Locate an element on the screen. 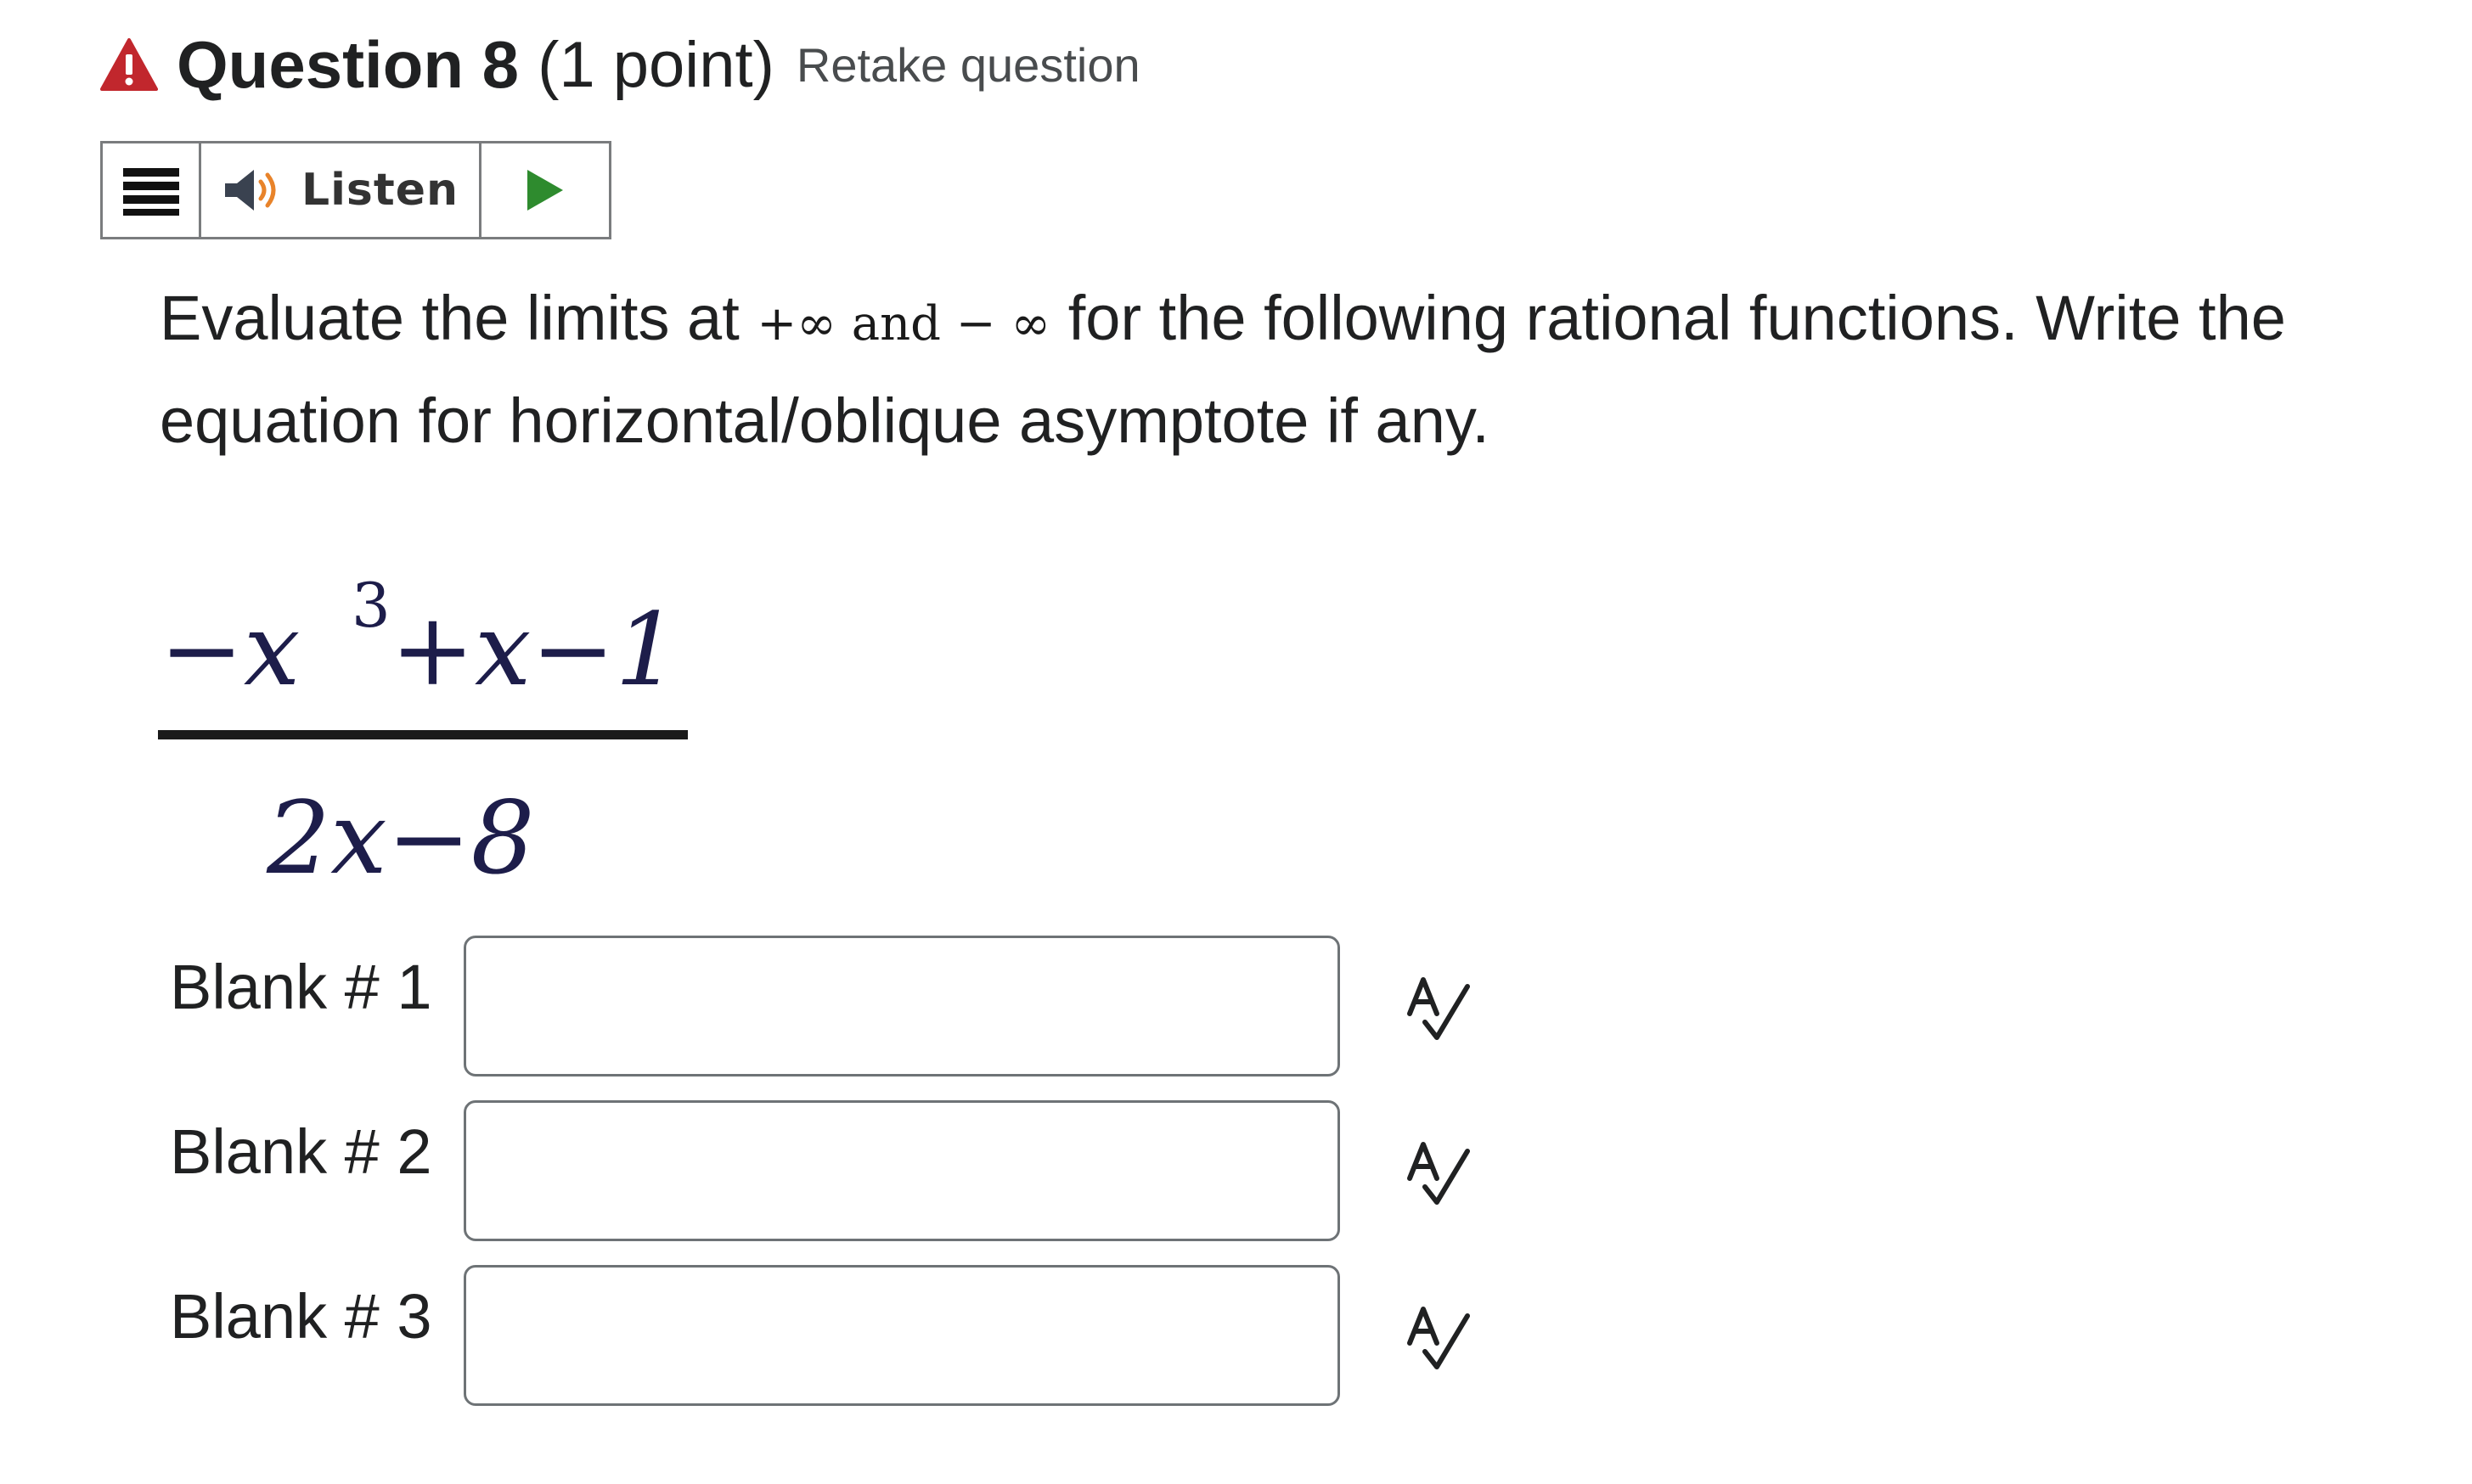  question-points: (1 point) is located at coordinates (656, 64).